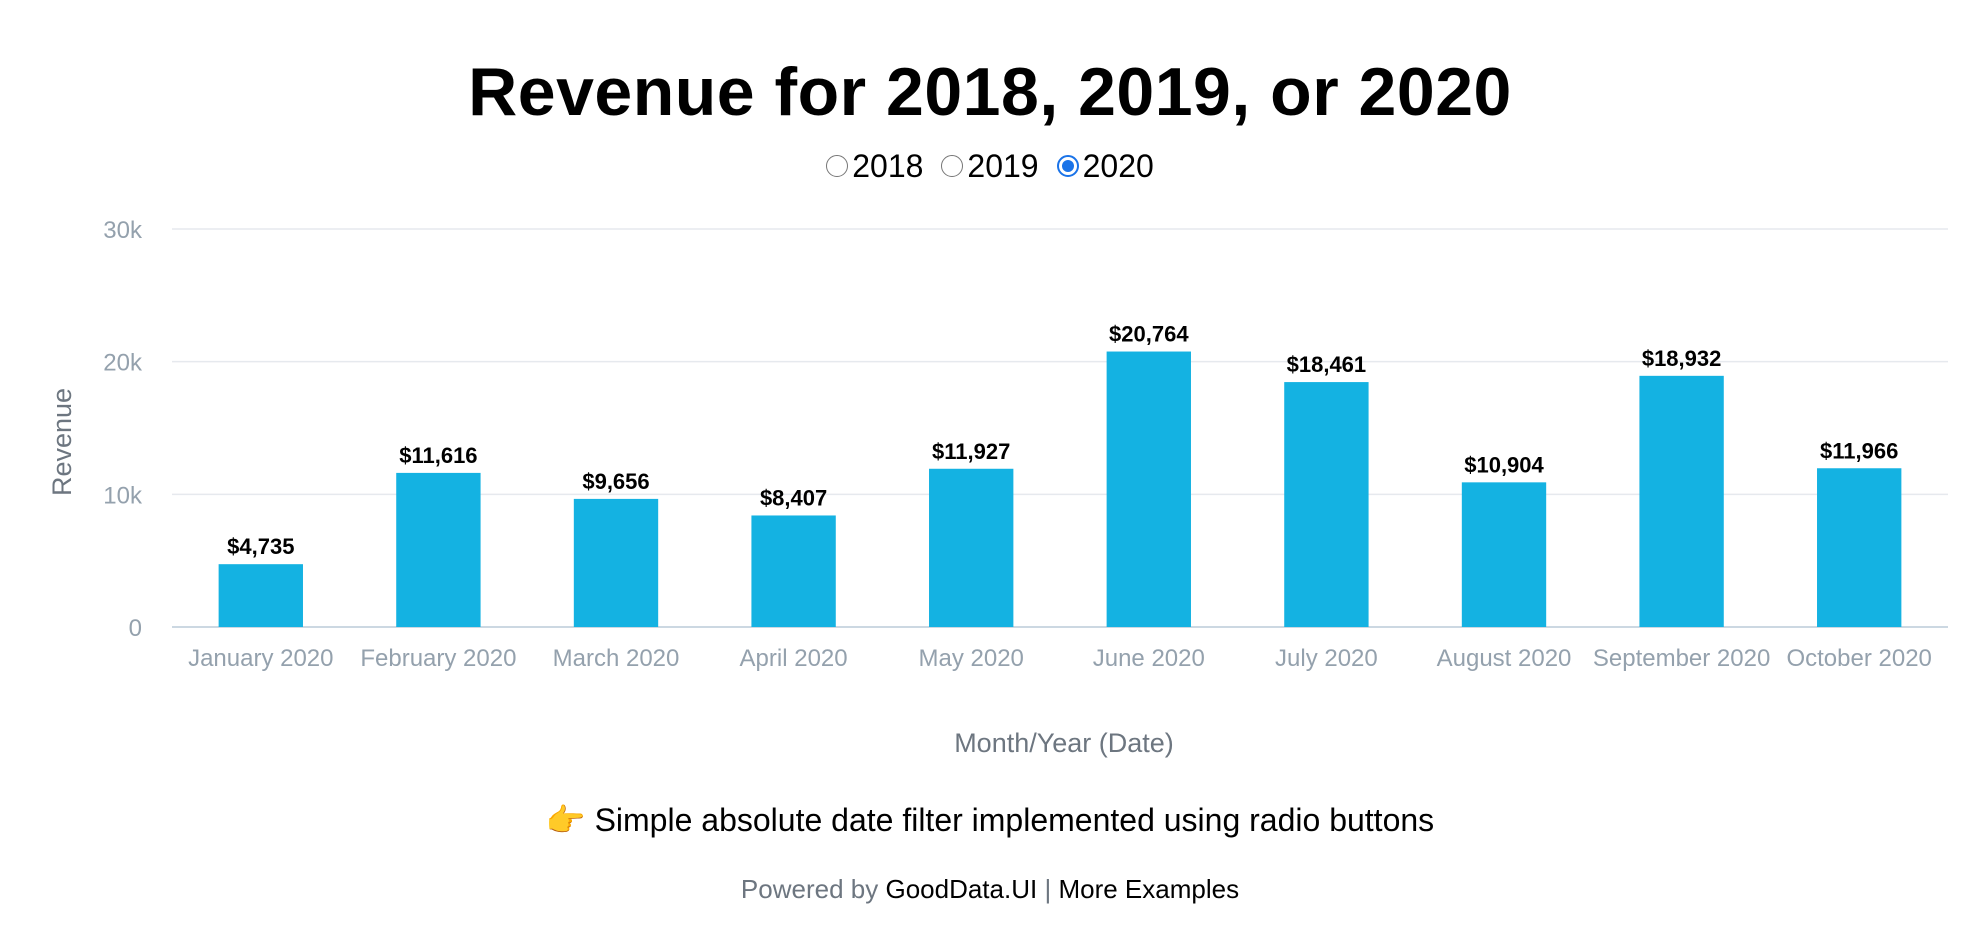  I want to click on y-tick-label: 30k, so click(123, 230).